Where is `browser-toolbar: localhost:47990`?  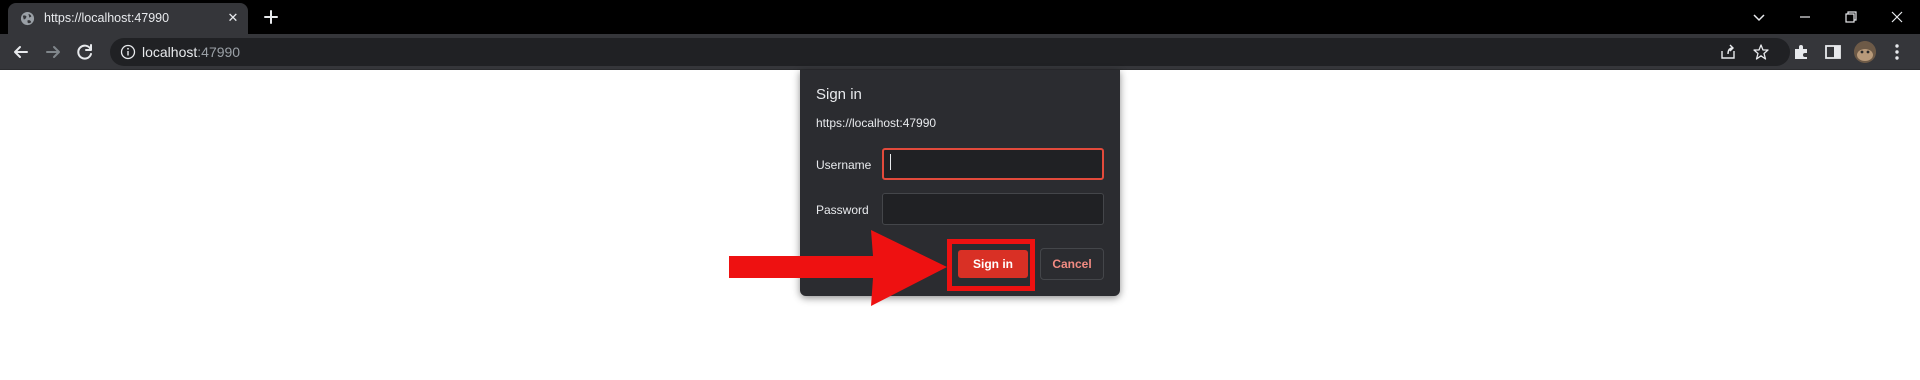 browser-toolbar: localhost:47990 is located at coordinates (960, 52).